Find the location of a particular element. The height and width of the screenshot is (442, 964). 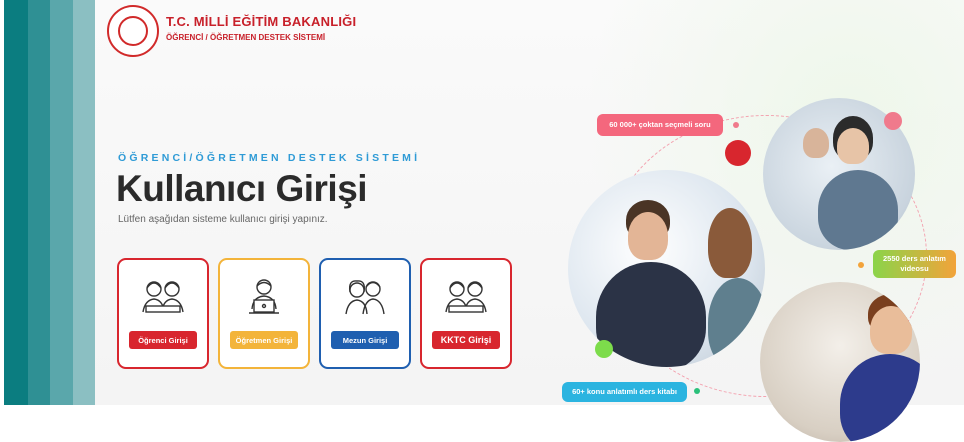

kktc-login-button: KKTC Girişi is located at coordinates (466, 340).